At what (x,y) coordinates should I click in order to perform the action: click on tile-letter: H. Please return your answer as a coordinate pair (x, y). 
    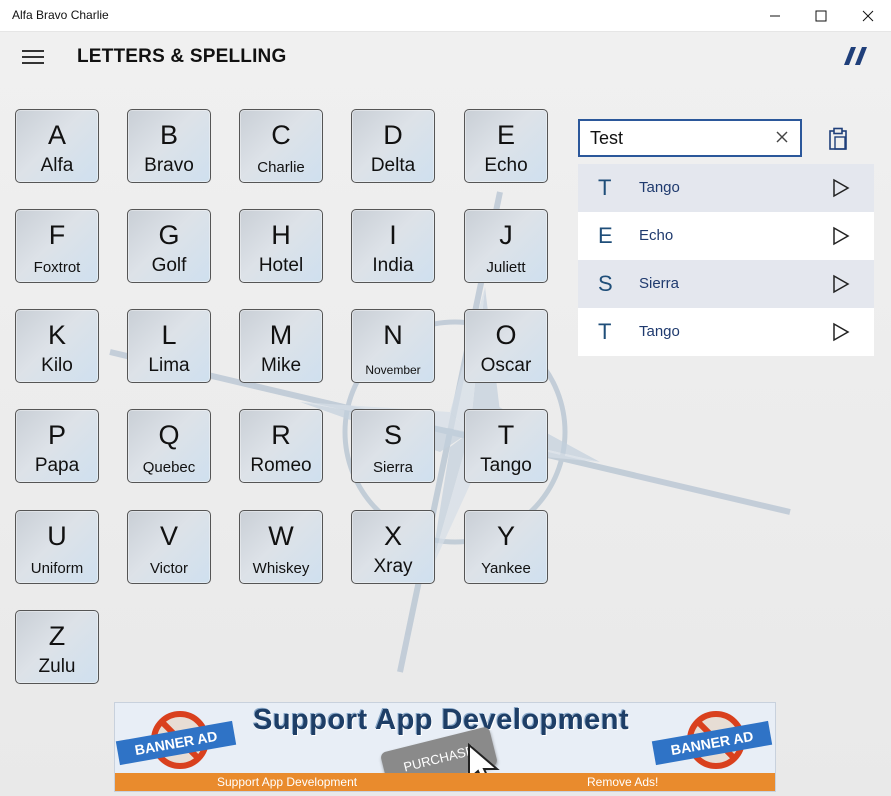
    Looking at the image, I should click on (281, 235).